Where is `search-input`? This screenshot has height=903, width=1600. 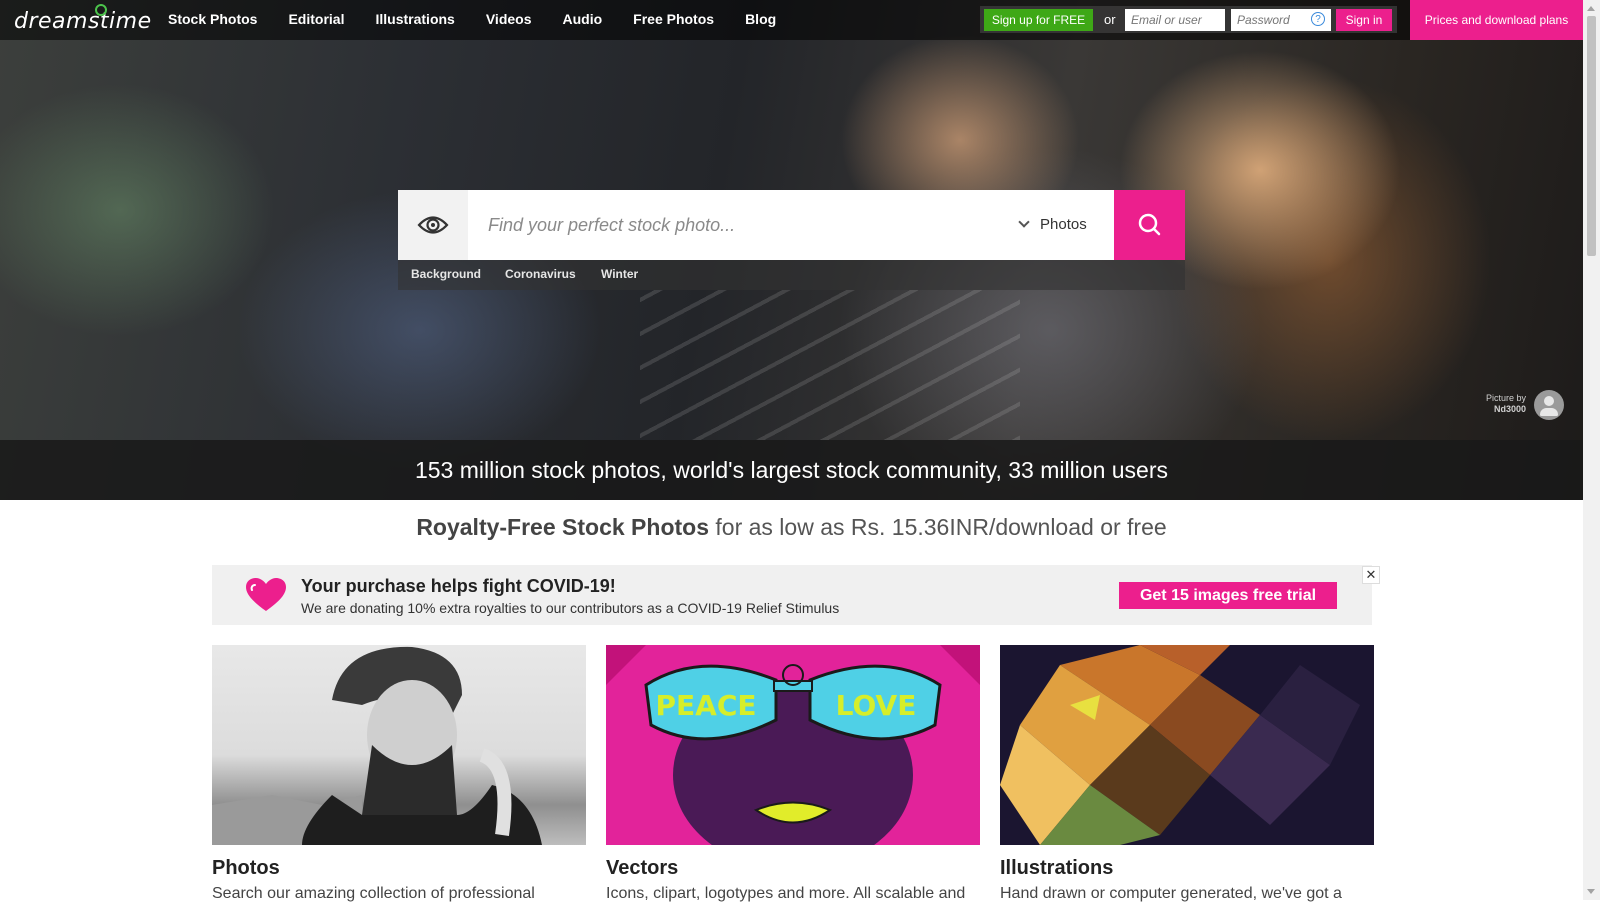 search-input is located at coordinates (728, 225).